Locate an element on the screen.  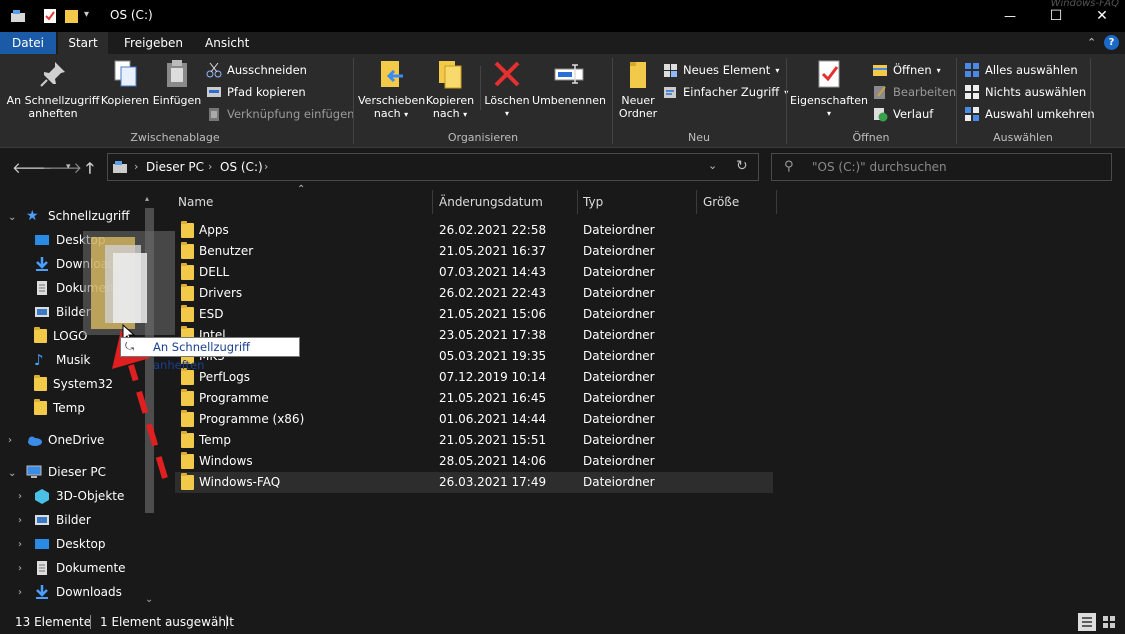
large-icons-view-icon is located at coordinates (1109, 622).